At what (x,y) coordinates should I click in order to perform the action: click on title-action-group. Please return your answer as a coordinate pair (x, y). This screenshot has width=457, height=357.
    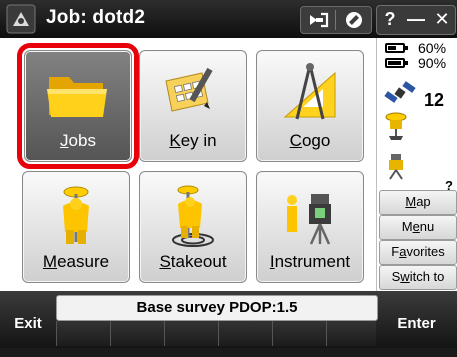
    Looking at the image, I should click on (336, 20).